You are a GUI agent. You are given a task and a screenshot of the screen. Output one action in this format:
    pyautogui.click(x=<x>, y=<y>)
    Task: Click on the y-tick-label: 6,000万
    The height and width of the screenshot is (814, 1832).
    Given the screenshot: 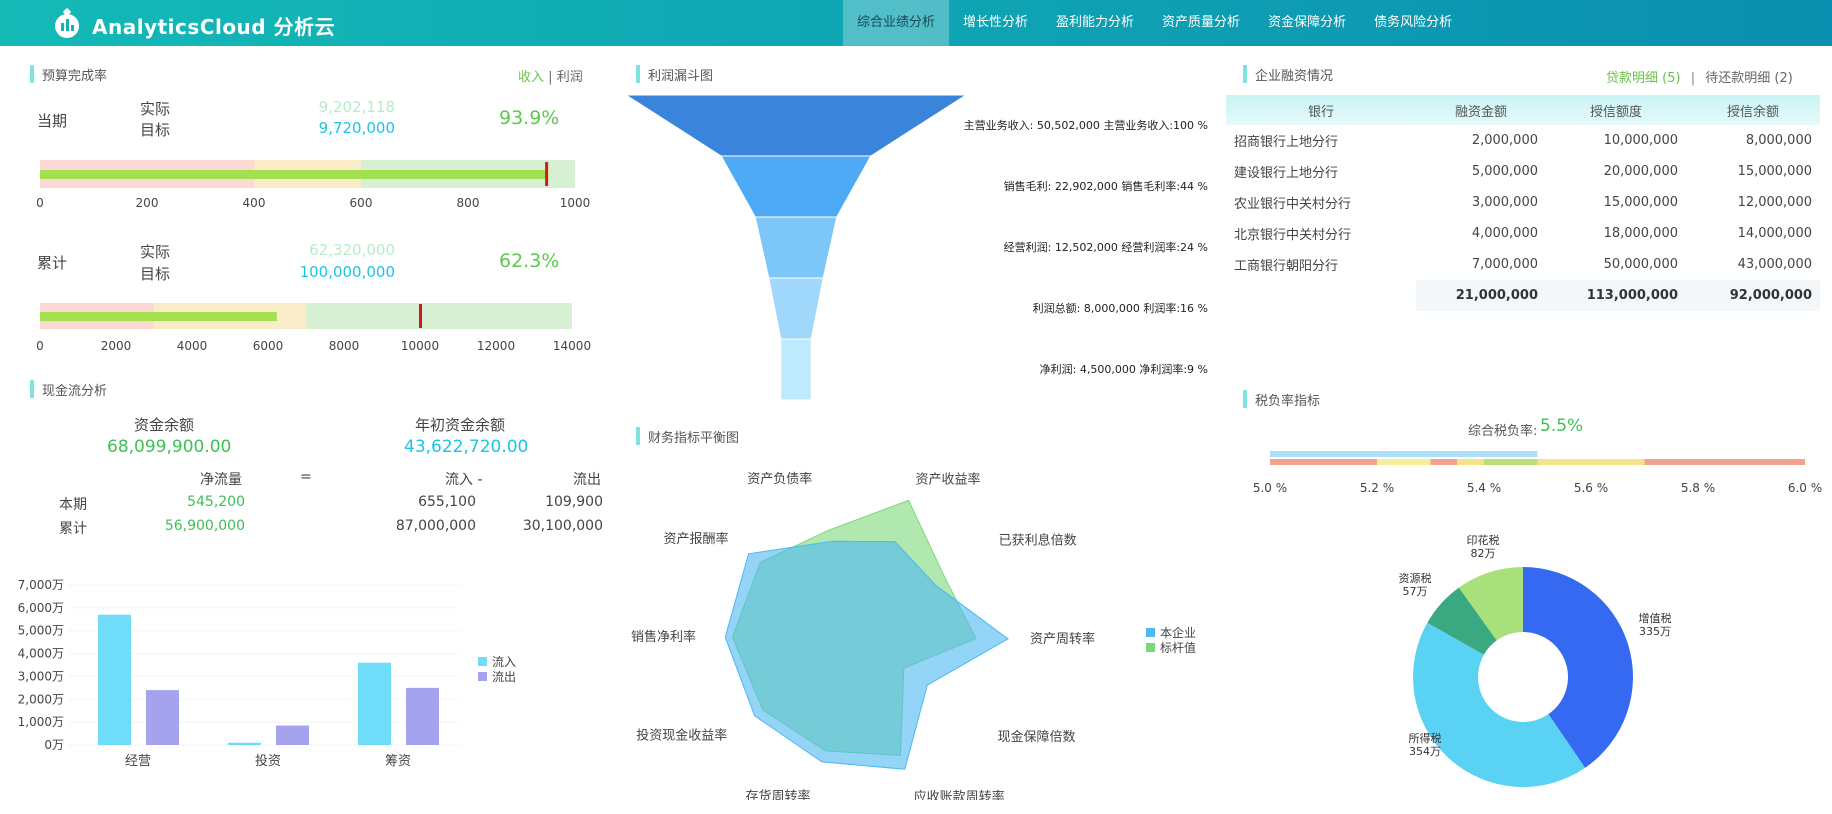 What is the action you would take?
    pyautogui.click(x=41, y=608)
    